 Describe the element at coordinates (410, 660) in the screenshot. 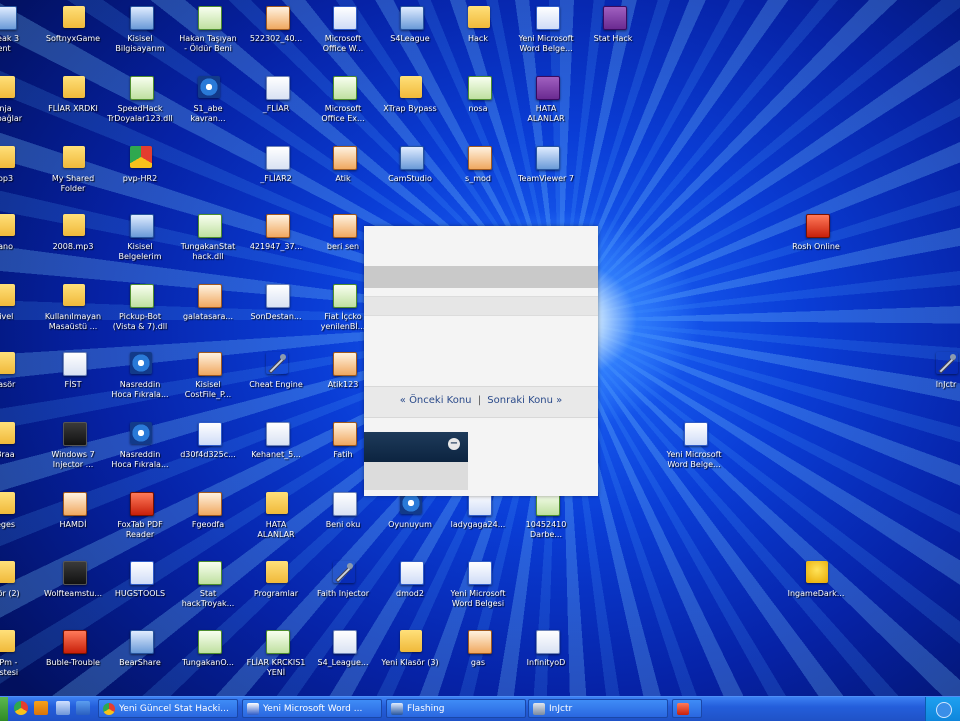

I see `desktop-icon: Yeni Klasör (3)` at that location.